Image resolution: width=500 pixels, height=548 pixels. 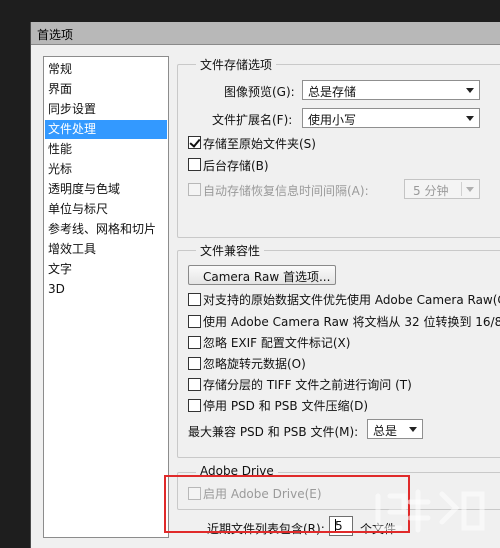 What do you see at coordinates (106, 169) in the screenshot?
I see `sidebar-item-cursors: 光标` at bounding box center [106, 169].